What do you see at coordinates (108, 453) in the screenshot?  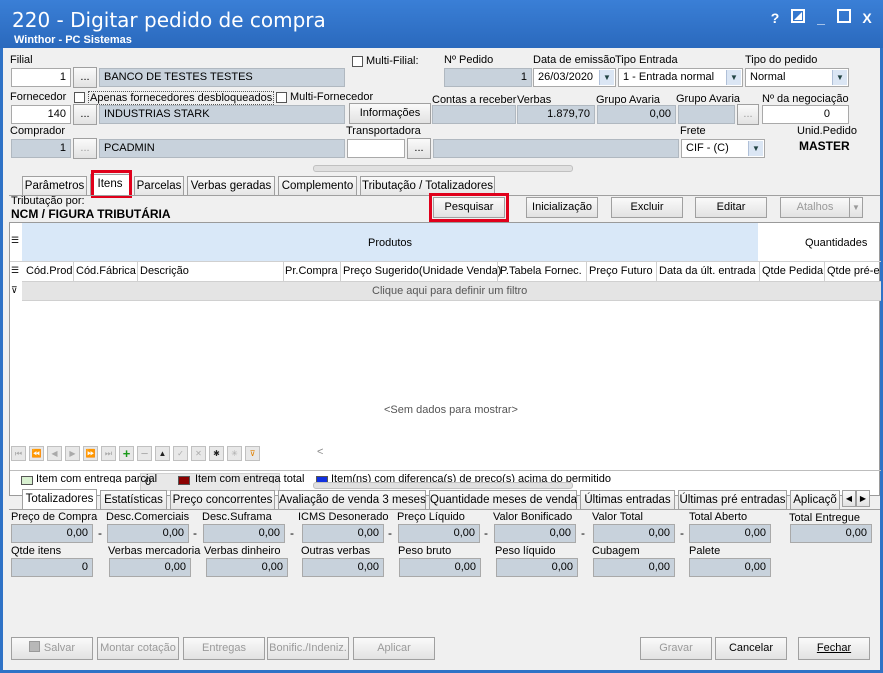 I see `nav-last-page-icon: ⏭` at bounding box center [108, 453].